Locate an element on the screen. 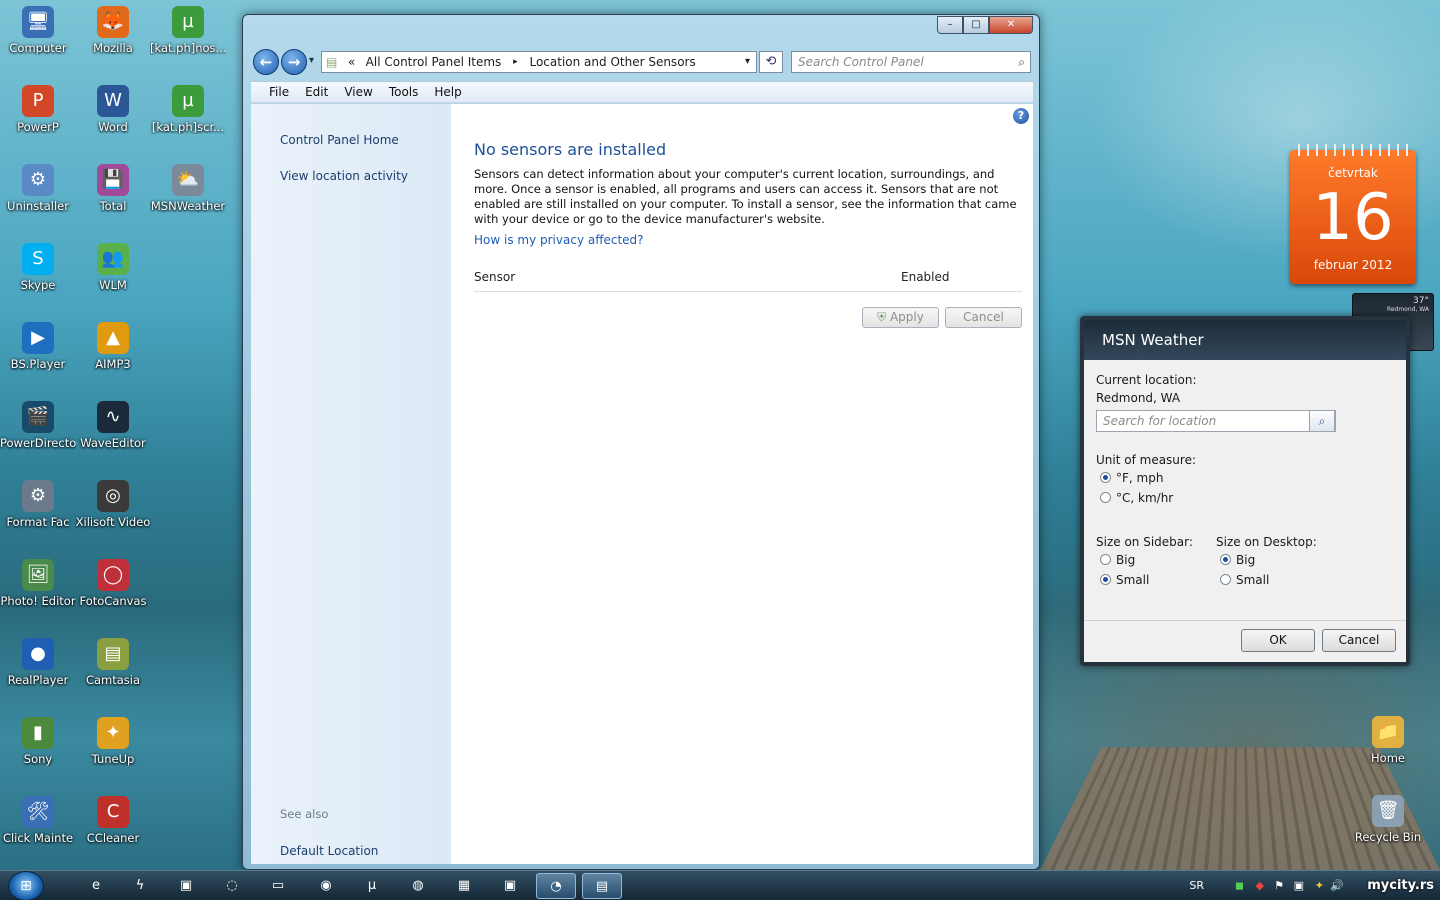  taskbar-folder-icon: ▣ is located at coordinates (186, 886).